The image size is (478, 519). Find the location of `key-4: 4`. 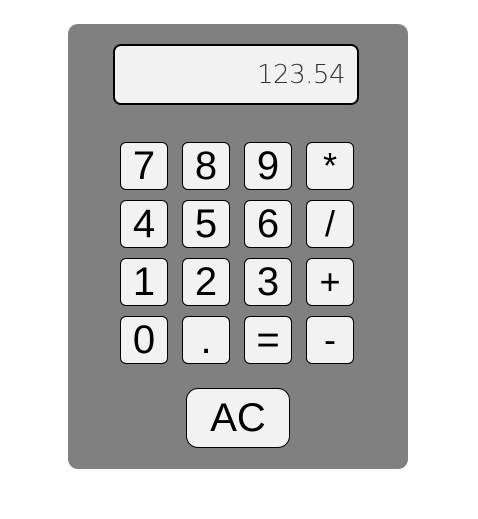

key-4: 4 is located at coordinates (144, 224).